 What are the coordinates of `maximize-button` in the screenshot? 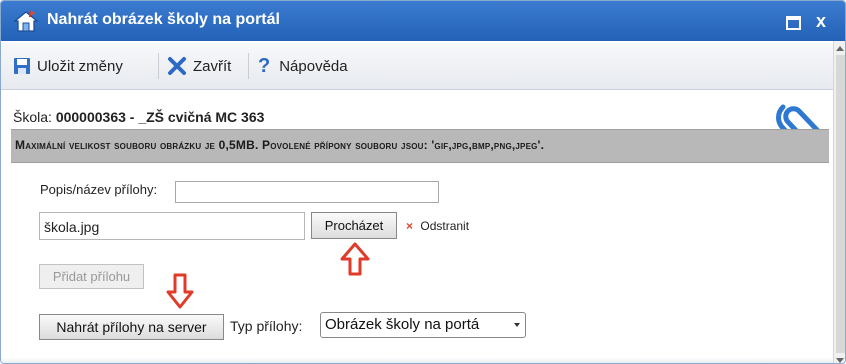 It's located at (793, 21).